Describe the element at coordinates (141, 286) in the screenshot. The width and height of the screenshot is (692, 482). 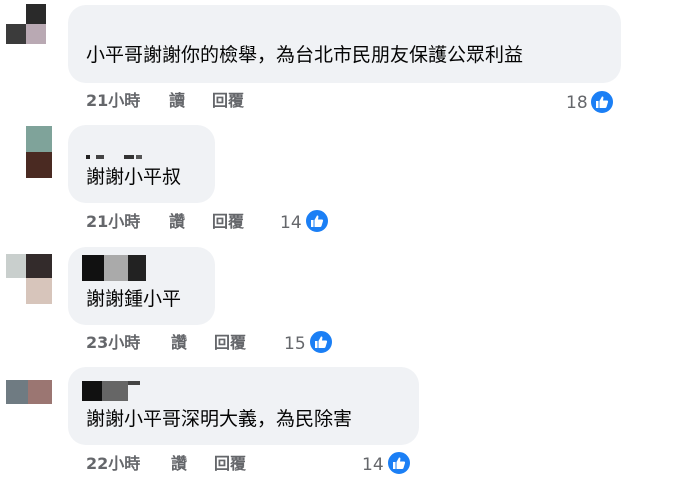
I see `comment-bubble: 謝謝鍾小平` at that location.